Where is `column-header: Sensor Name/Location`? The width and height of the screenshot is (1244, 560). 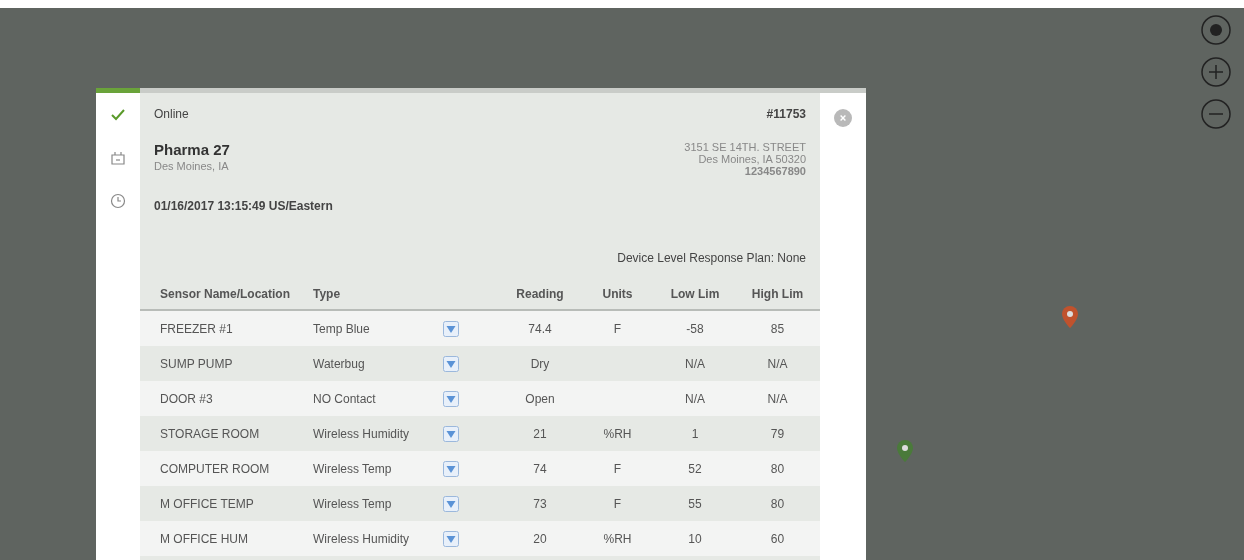
column-header: Sensor Name/Location is located at coordinates (225, 294).